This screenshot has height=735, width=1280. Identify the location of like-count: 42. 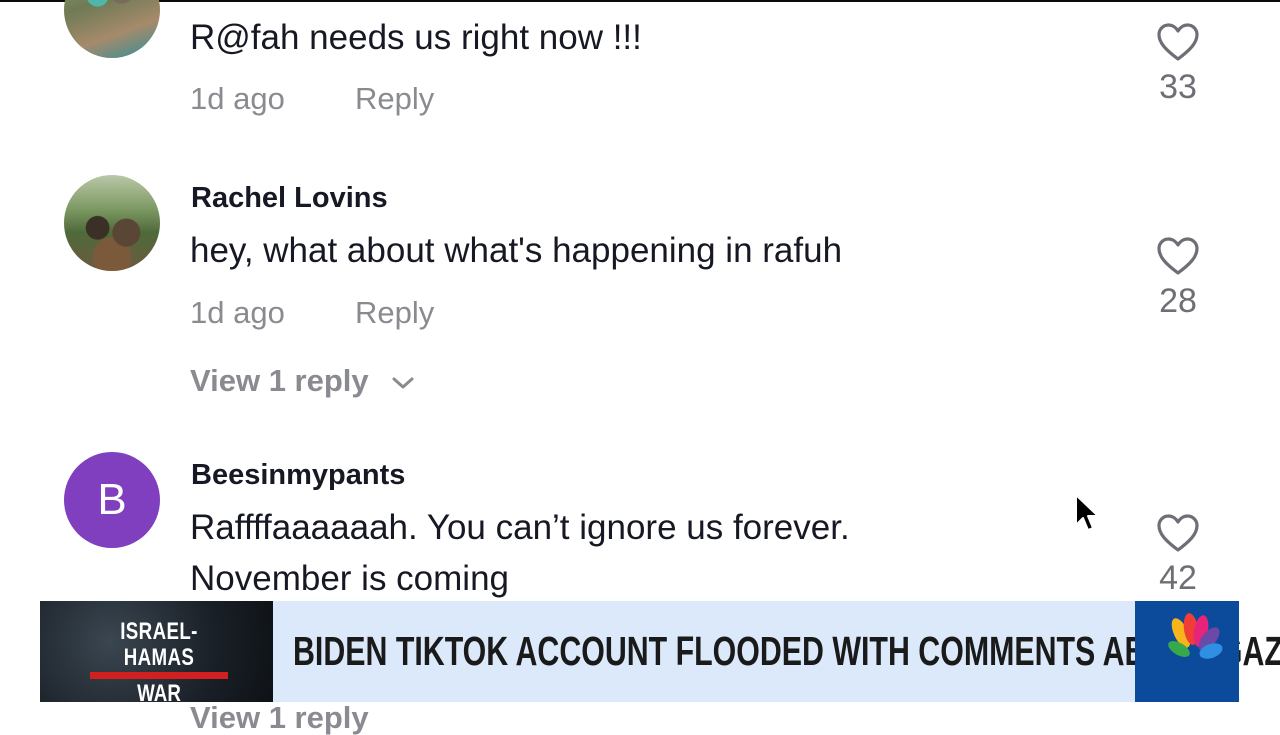
(1178, 578).